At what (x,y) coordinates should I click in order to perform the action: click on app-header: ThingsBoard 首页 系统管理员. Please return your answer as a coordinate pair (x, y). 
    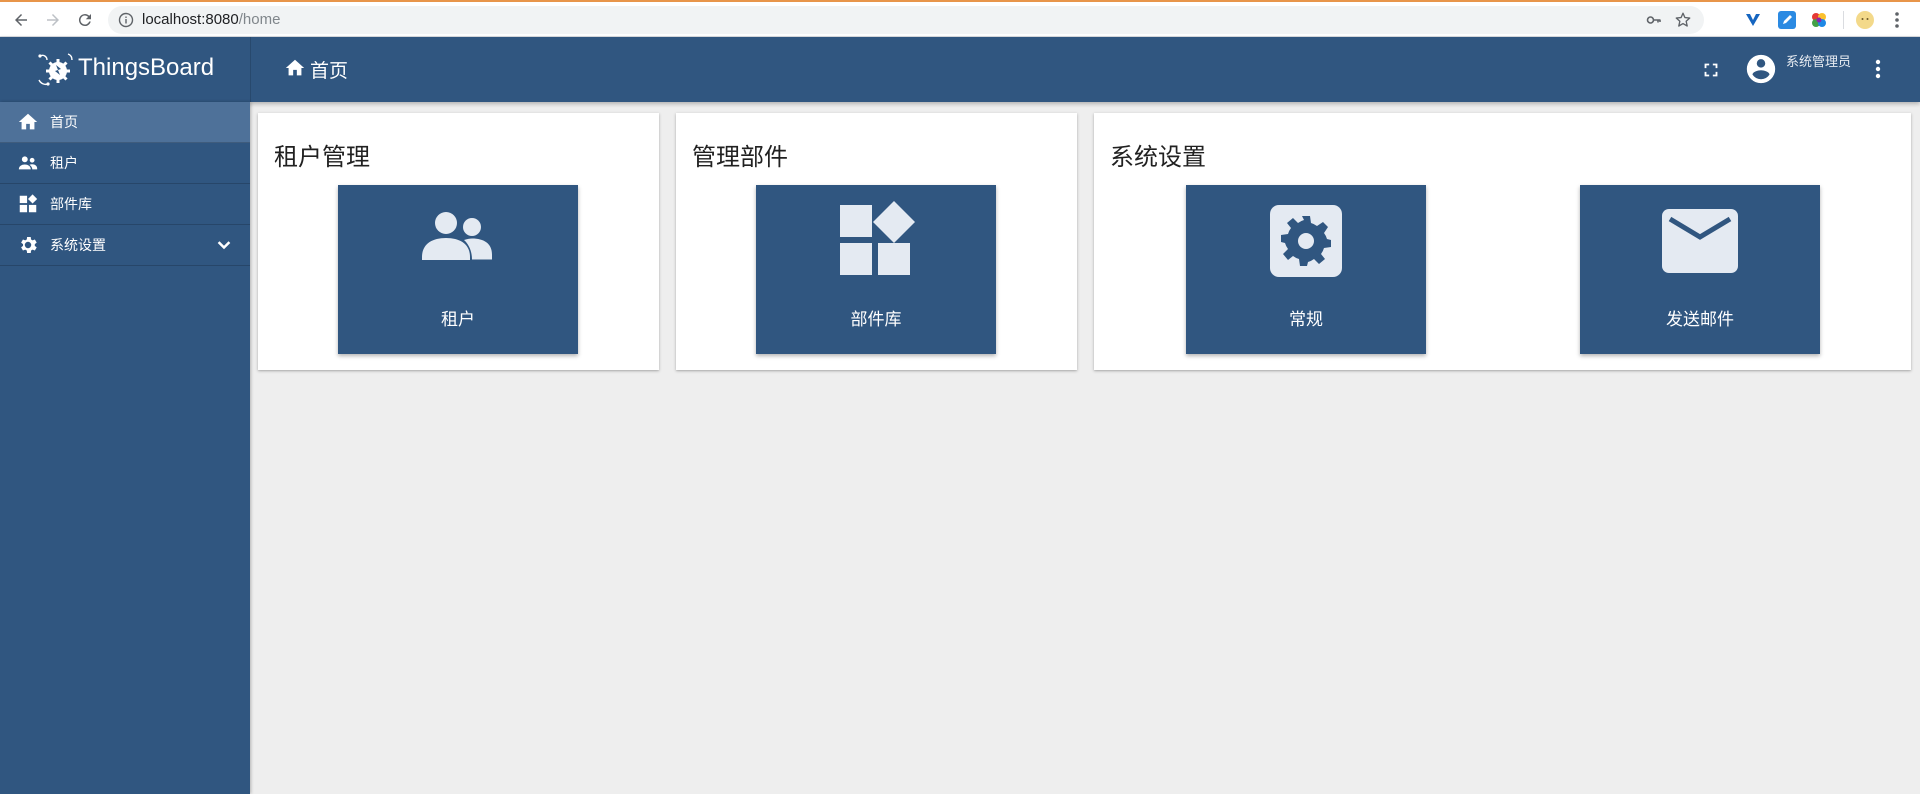
    Looking at the image, I should click on (960, 69).